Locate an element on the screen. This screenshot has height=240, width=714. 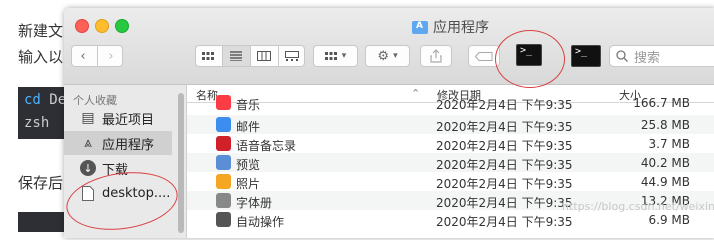
terminal-icon: >_ is located at coordinates (586, 56).